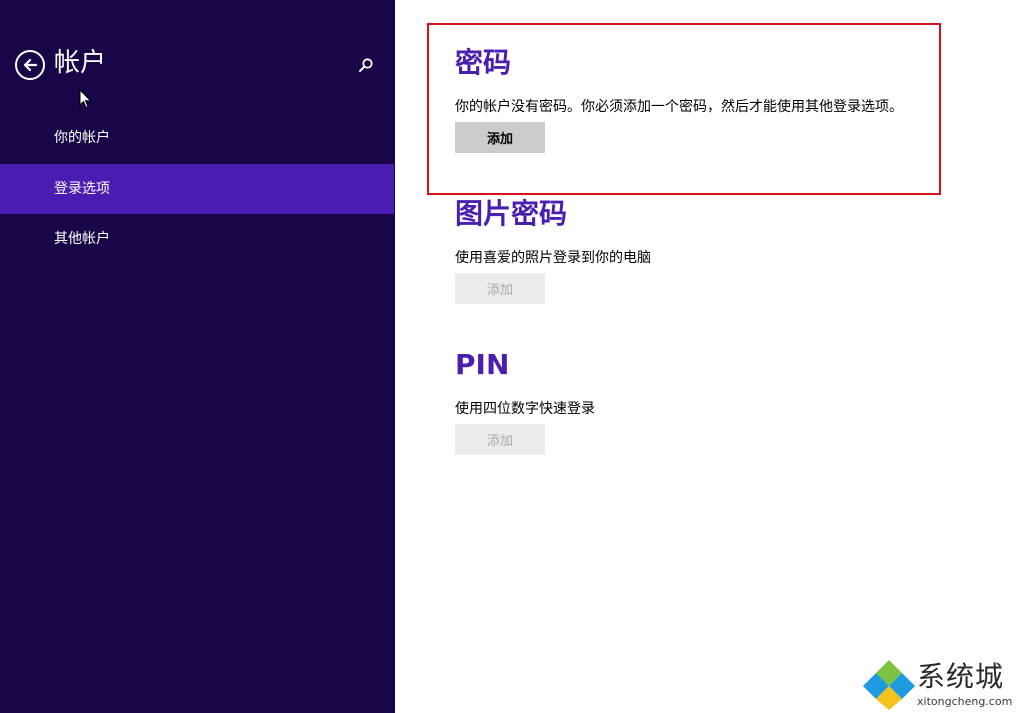 The height and width of the screenshot is (713, 1018). I want to click on page-title: 帐户, so click(80, 63).